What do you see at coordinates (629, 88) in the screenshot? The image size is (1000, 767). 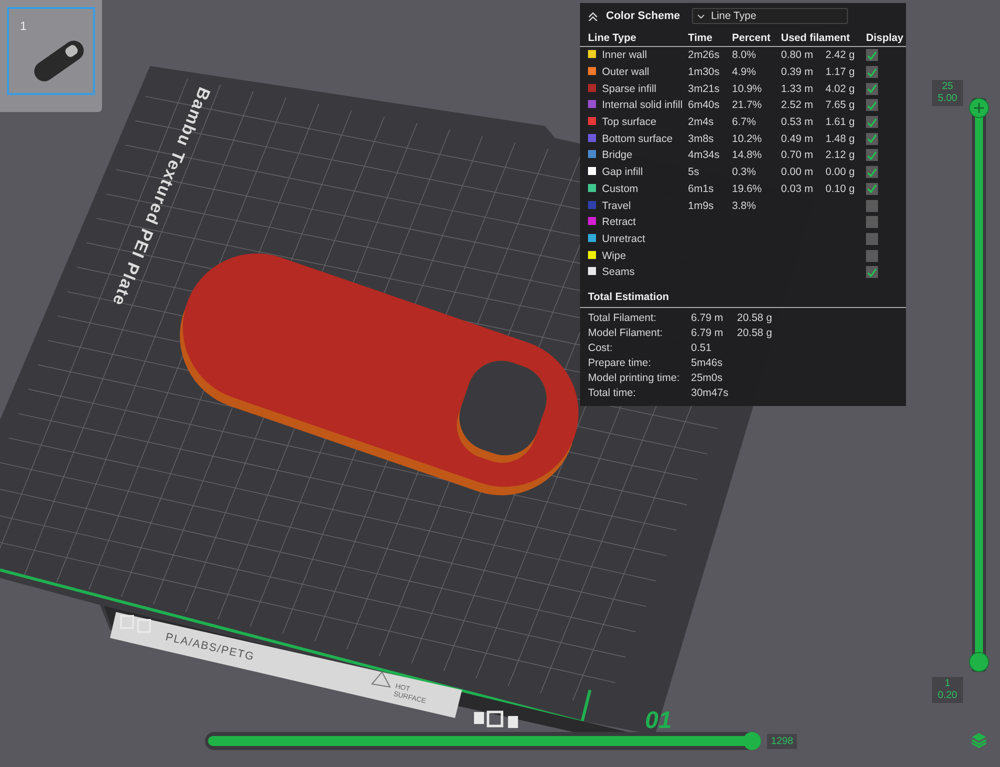 I see `line-type-name: Sparse infill` at bounding box center [629, 88].